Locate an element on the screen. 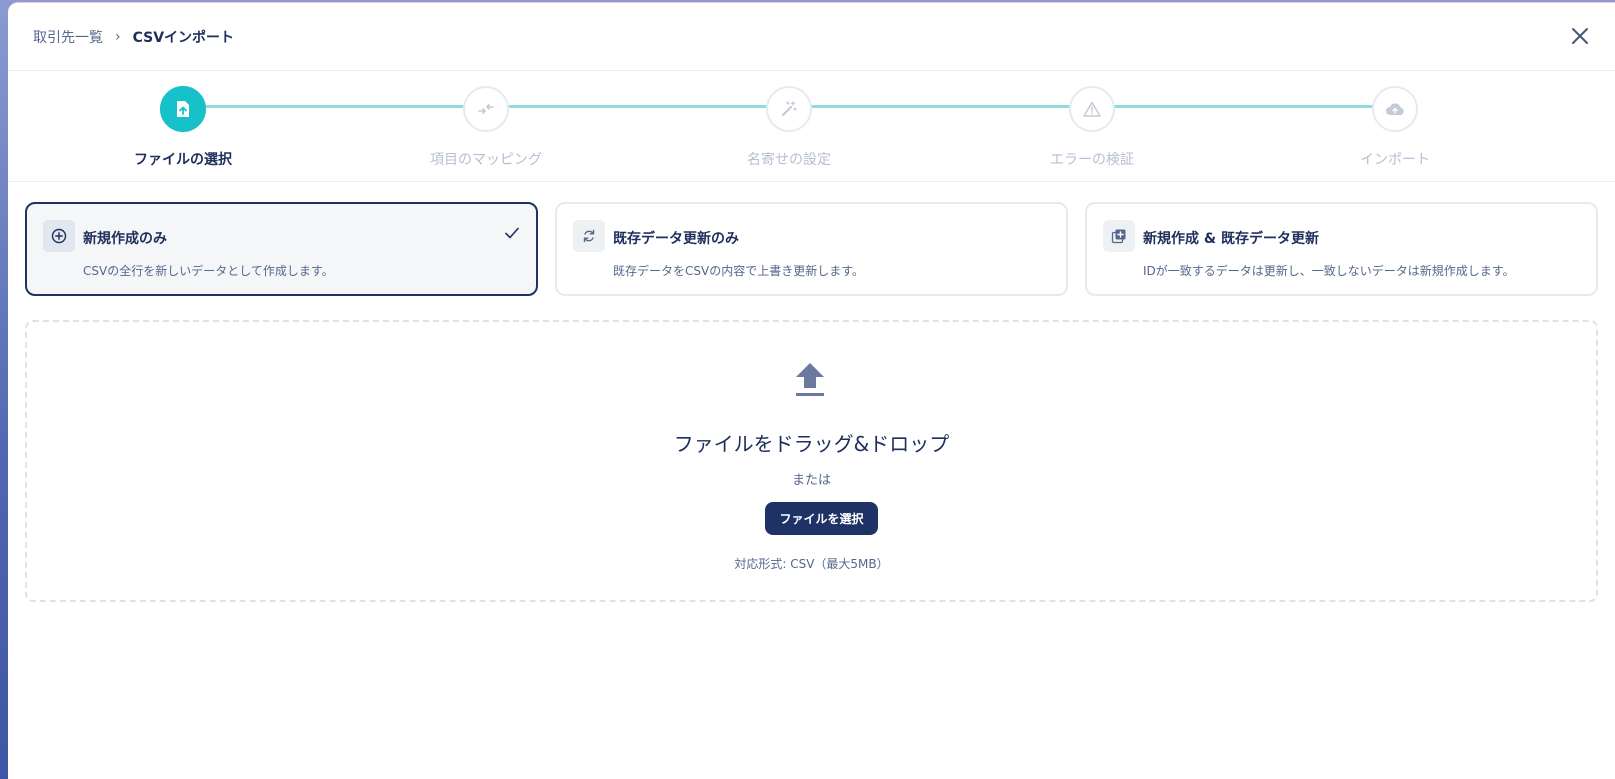  step-deduplication: 名寄せの設定 is located at coordinates (789, 127).